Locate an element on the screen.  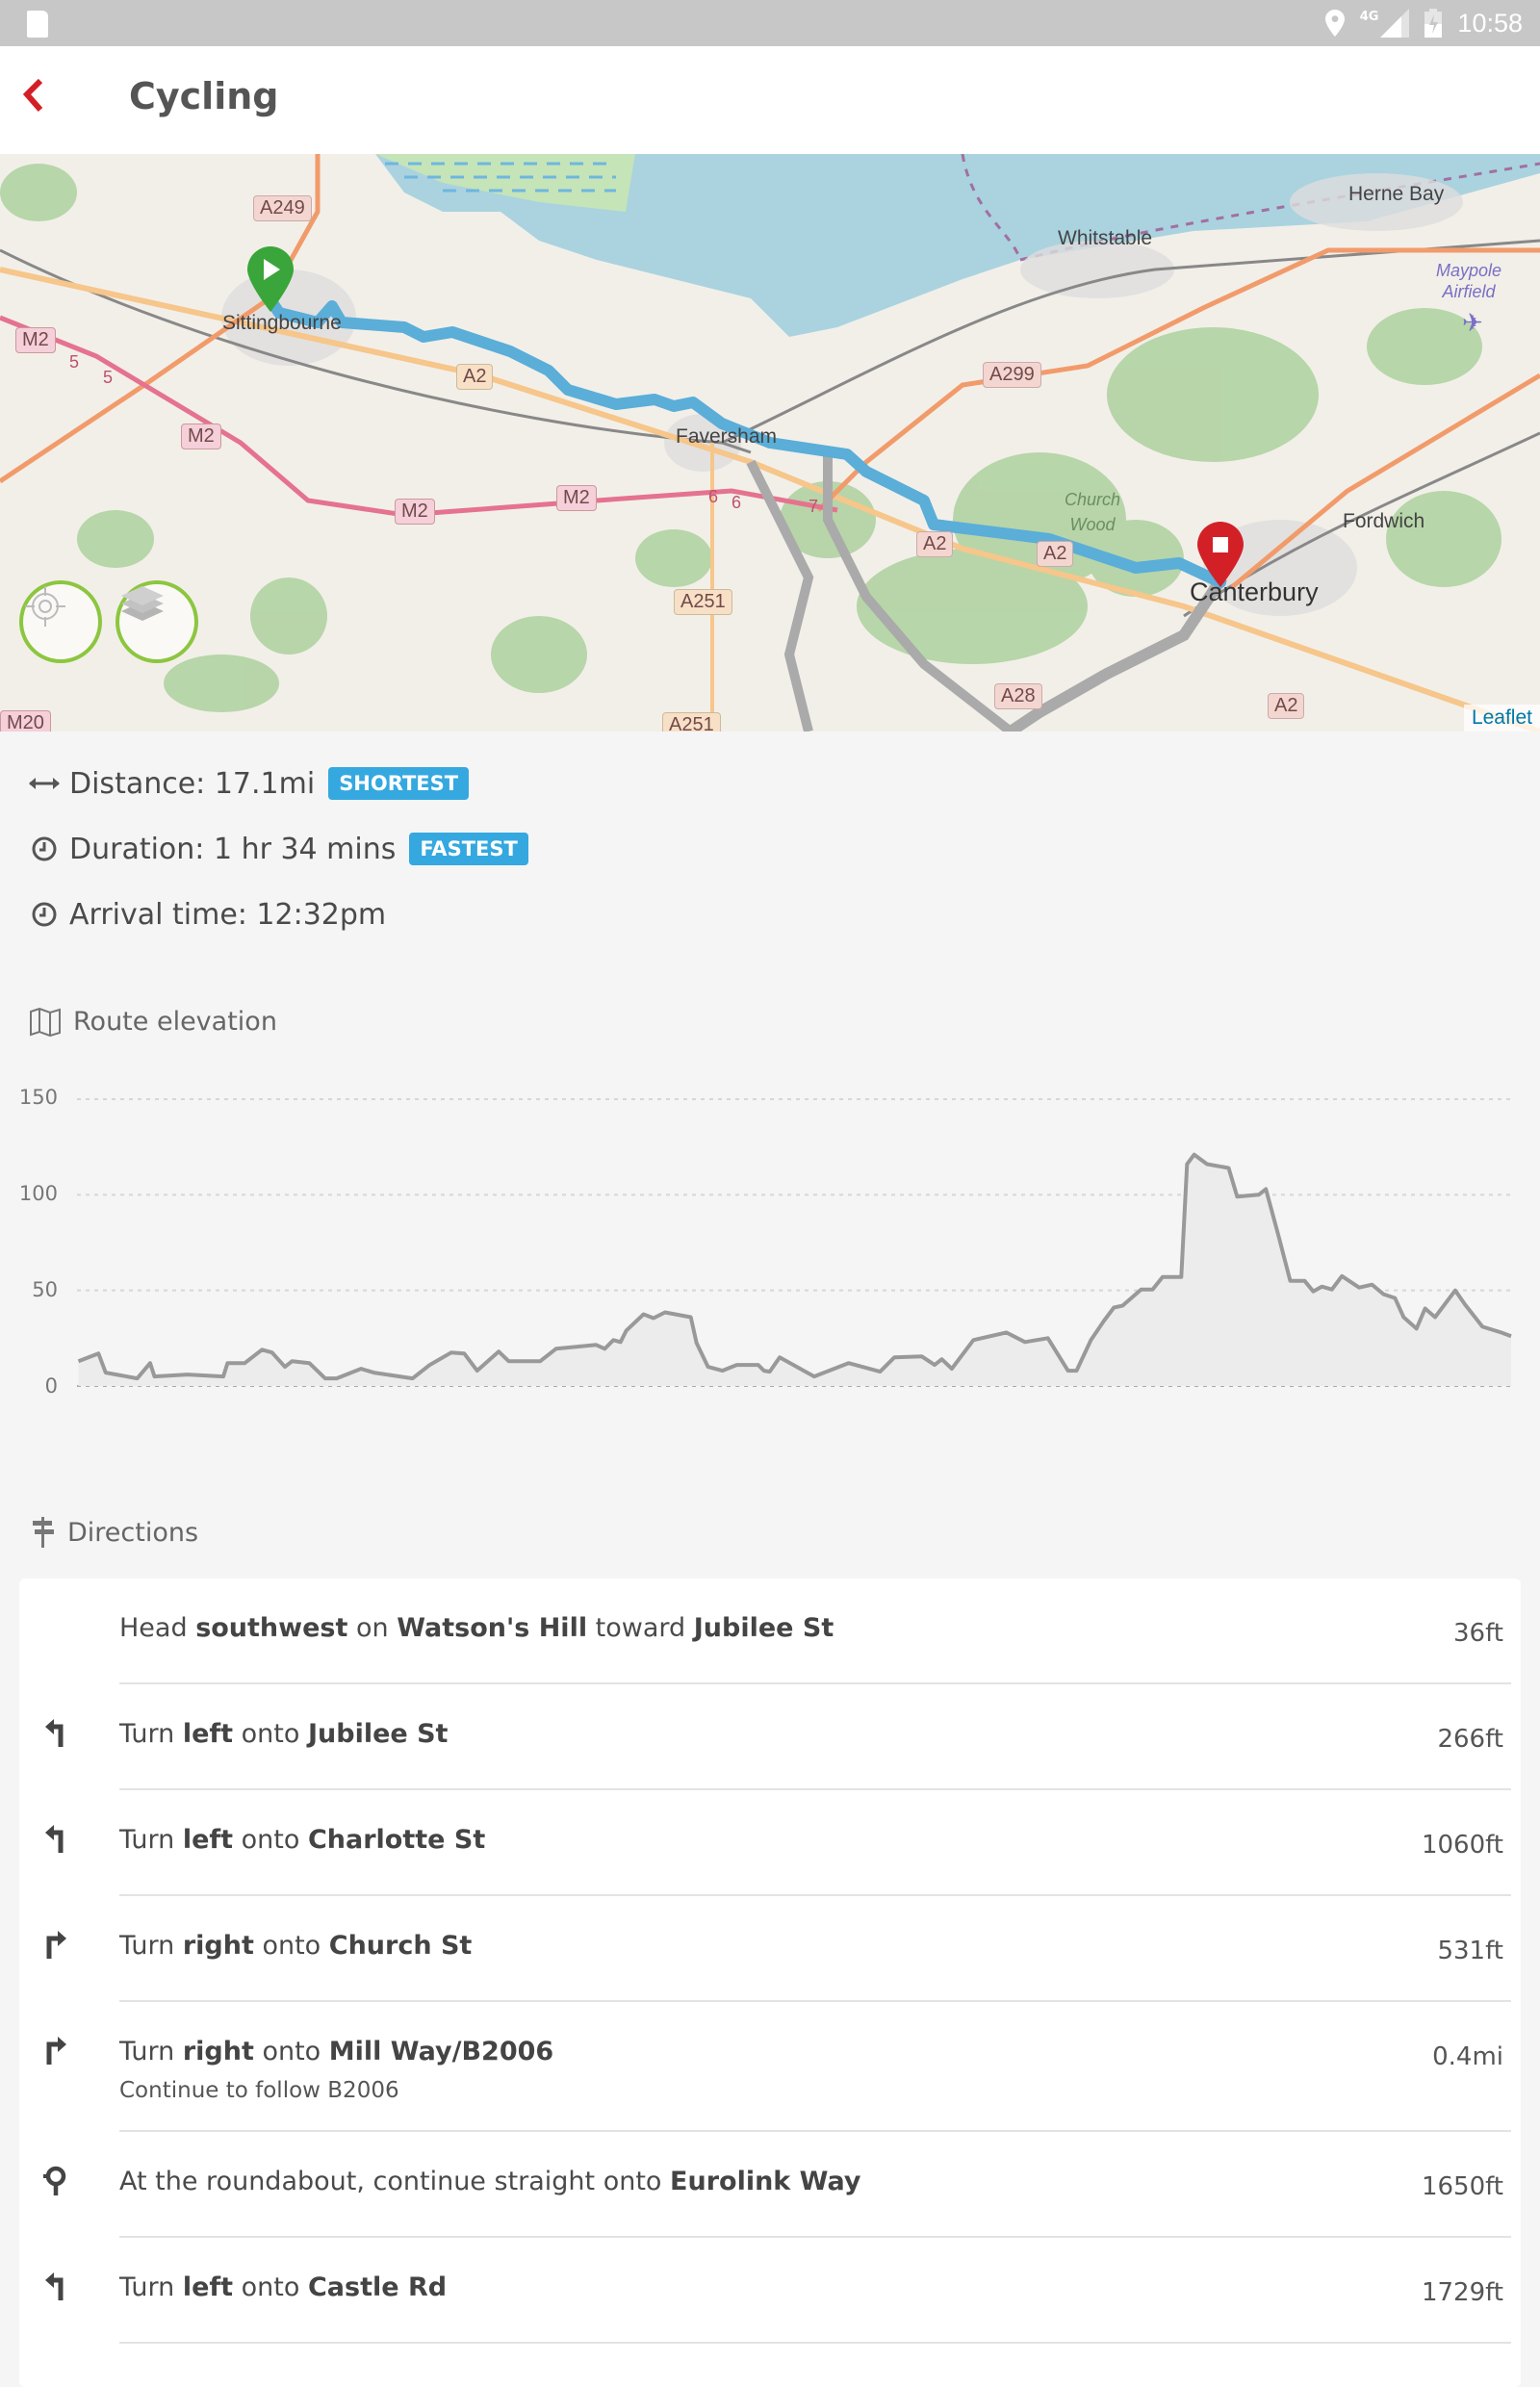
arrival-row: Arrival time: 12:32pm is located at coordinates (277, 914).